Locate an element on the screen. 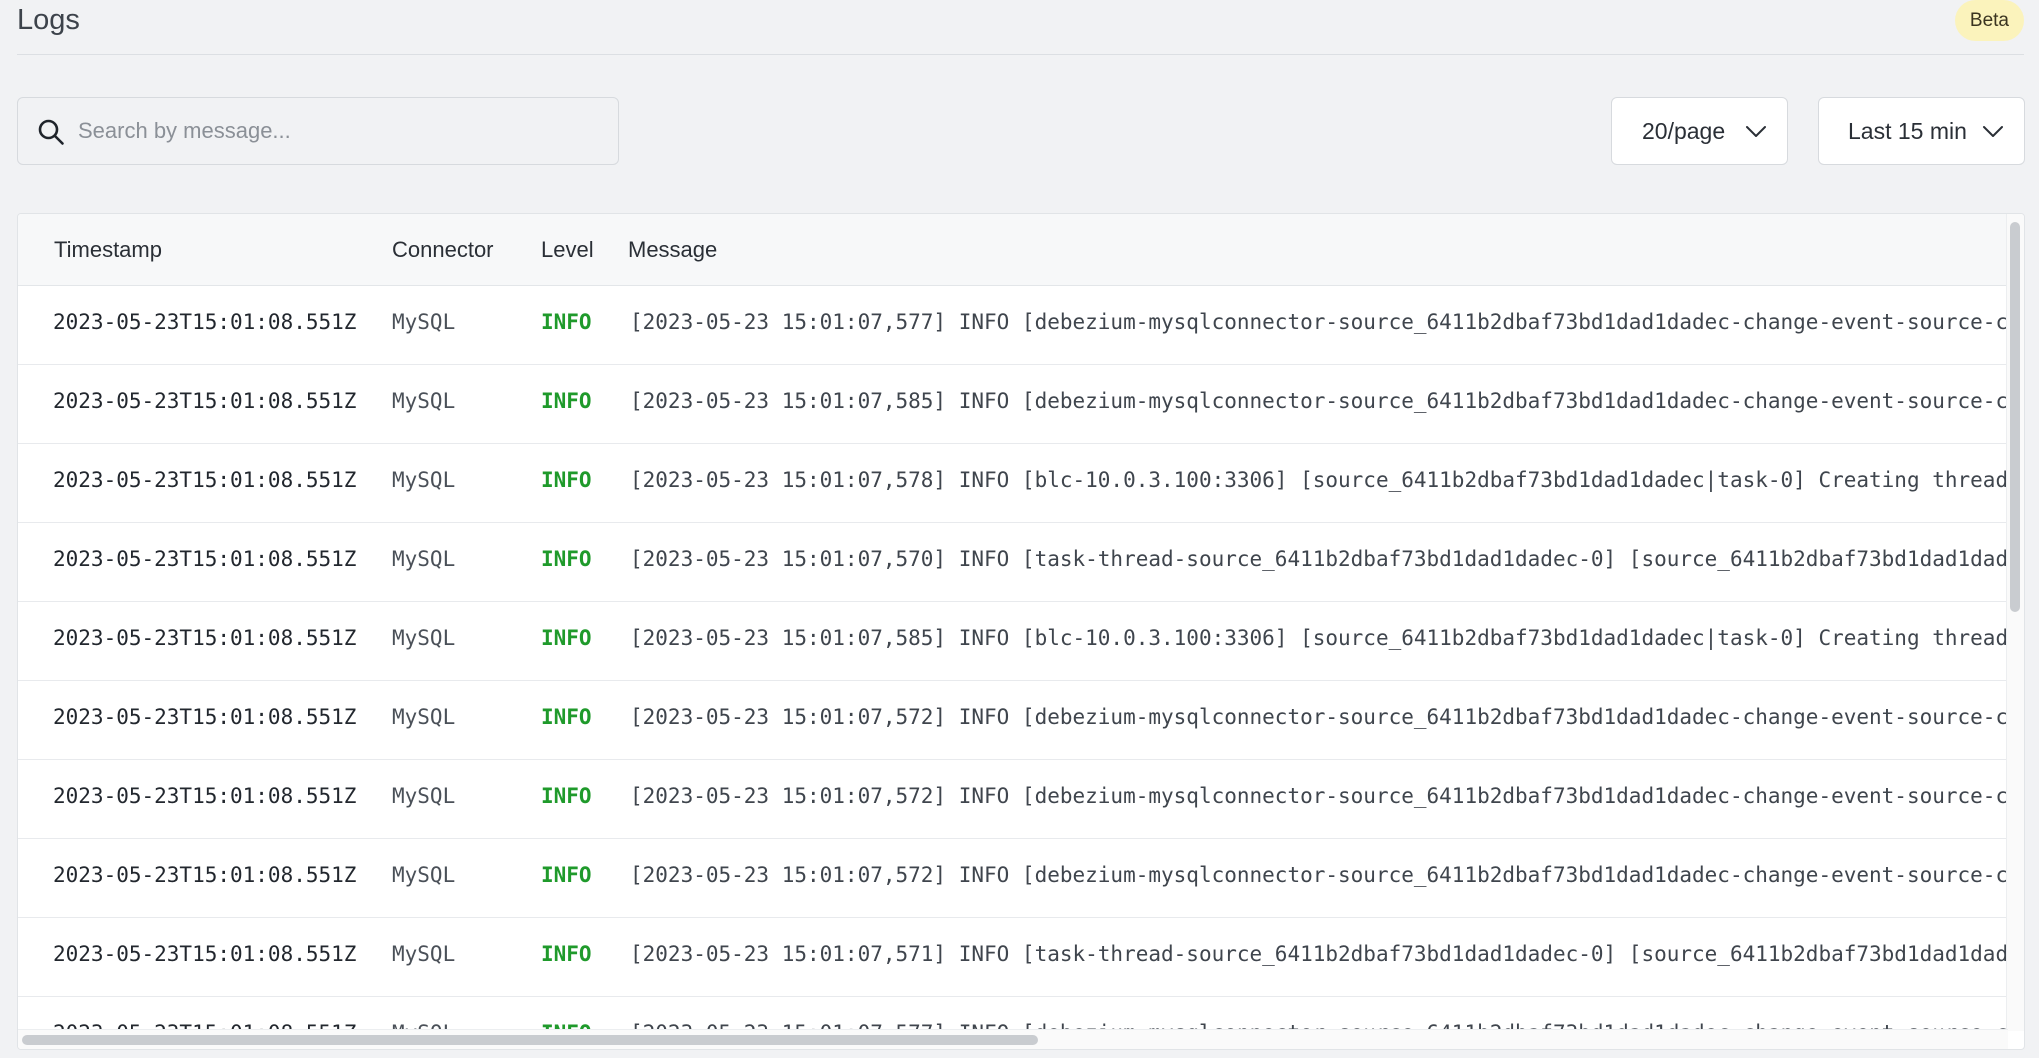  horizontal-scrollbar-thumb is located at coordinates (530, 1040).